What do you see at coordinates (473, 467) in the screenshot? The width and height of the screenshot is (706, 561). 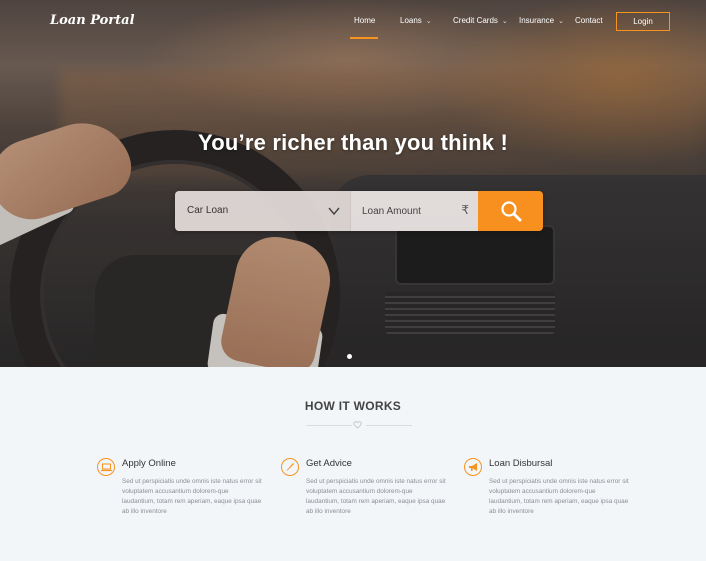 I see `megaphone-icon` at bounding box center [473, 467].